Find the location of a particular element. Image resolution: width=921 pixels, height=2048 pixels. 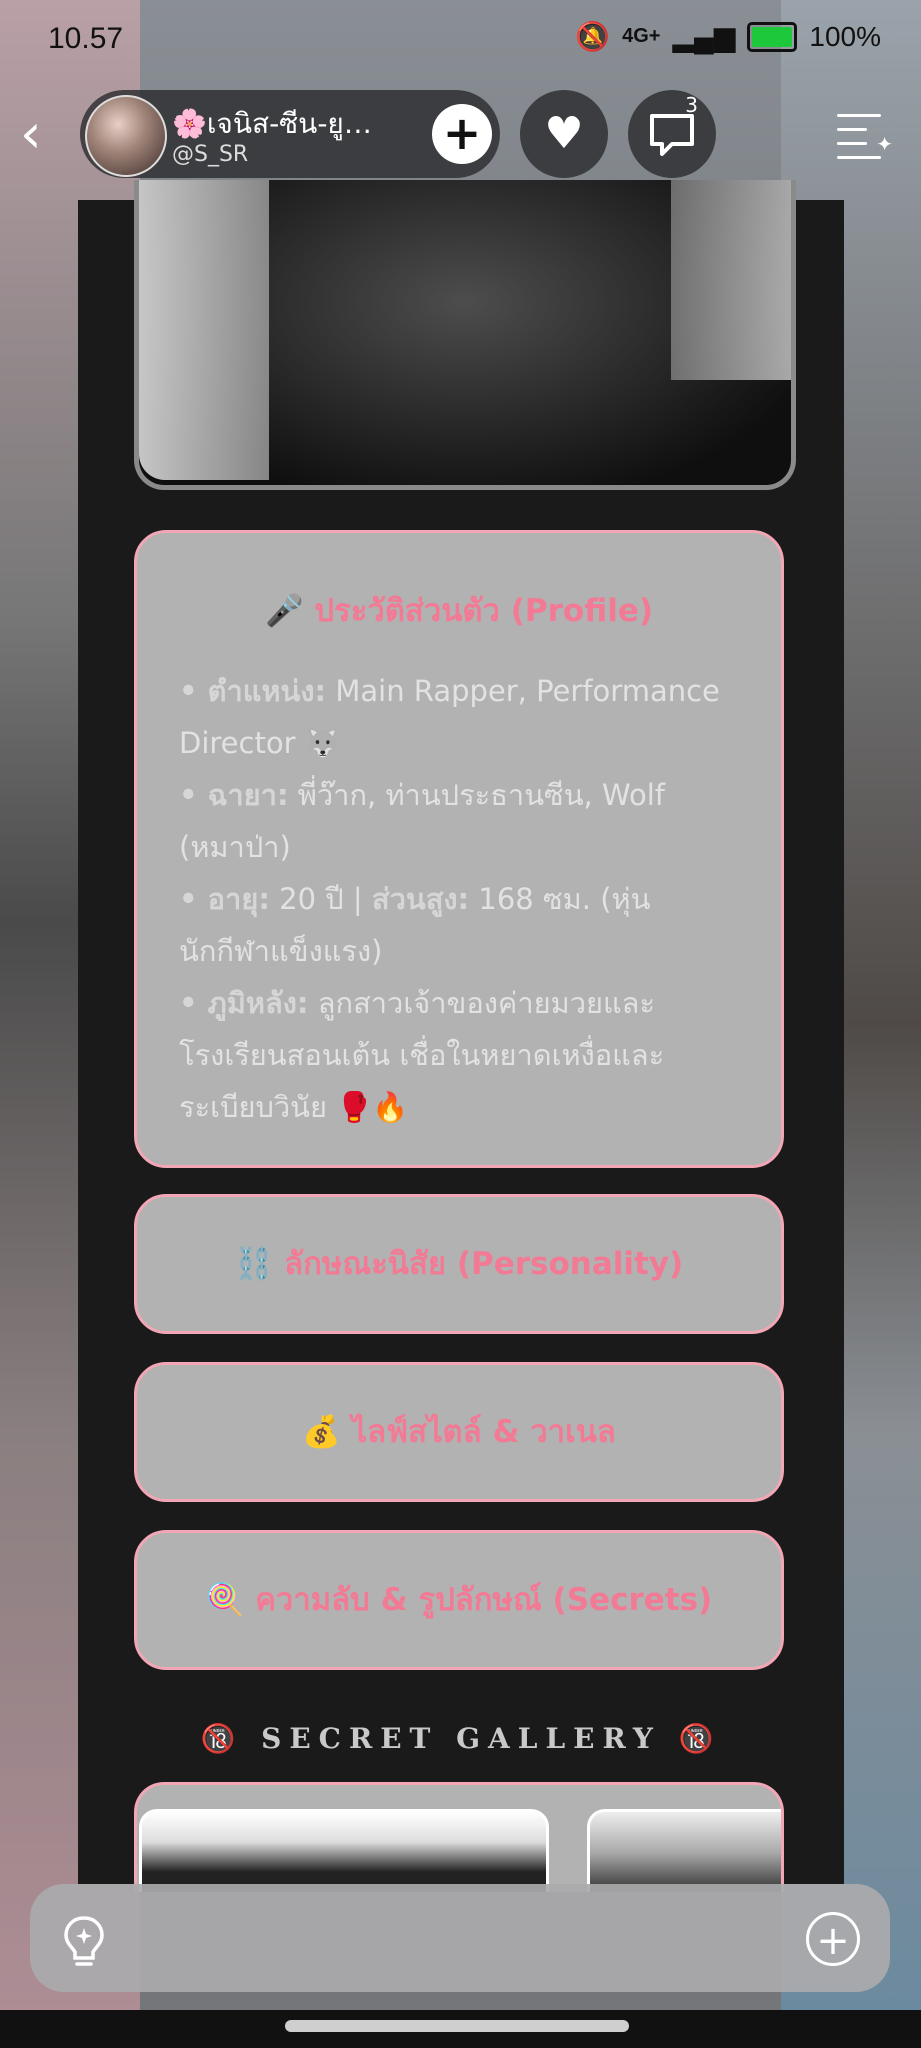

nickname-label: • ฉายา: is located at coordinates (234, 795).